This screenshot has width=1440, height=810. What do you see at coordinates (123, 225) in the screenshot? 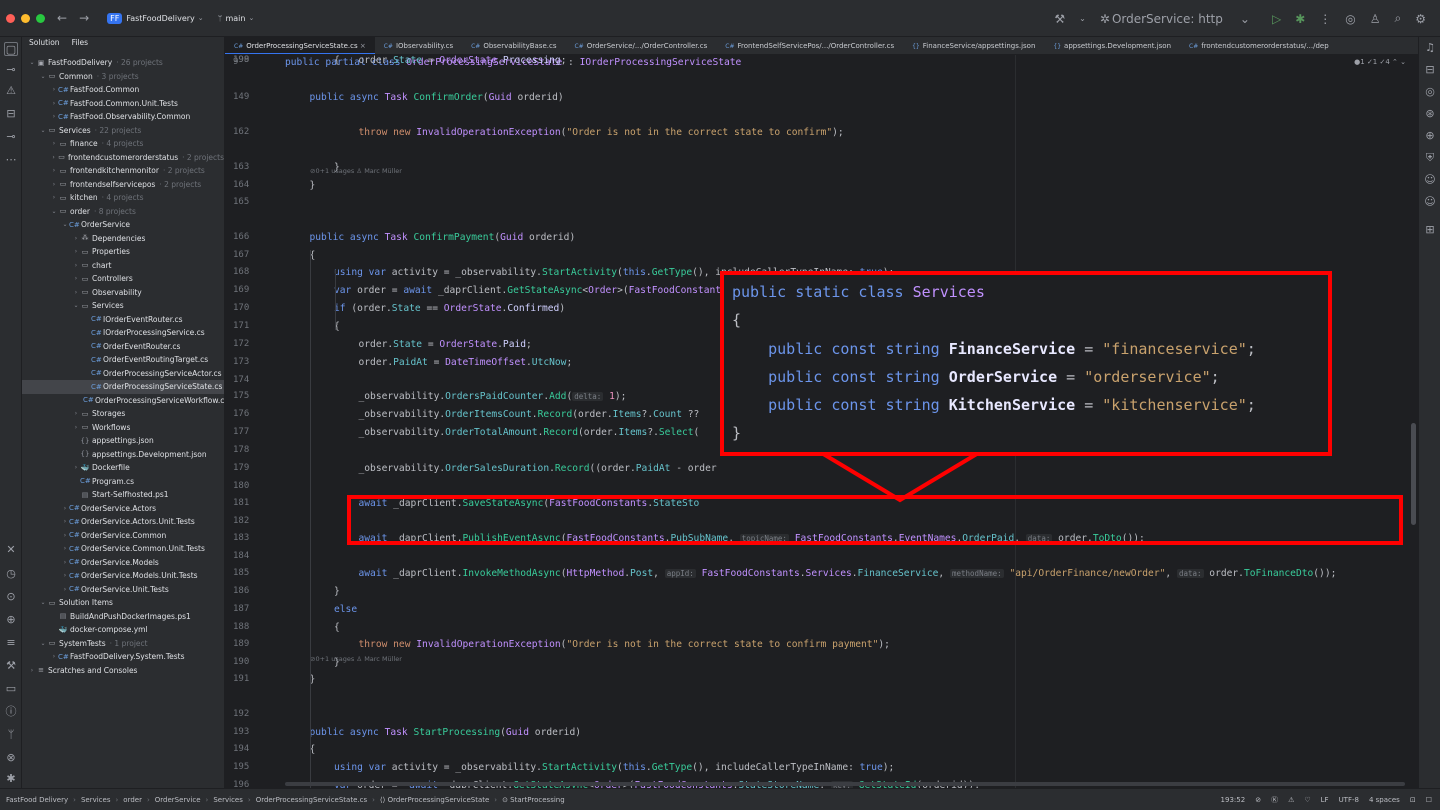
I see `tree-item: ⌄ C# OrderService` at bounding box center [123, 225].